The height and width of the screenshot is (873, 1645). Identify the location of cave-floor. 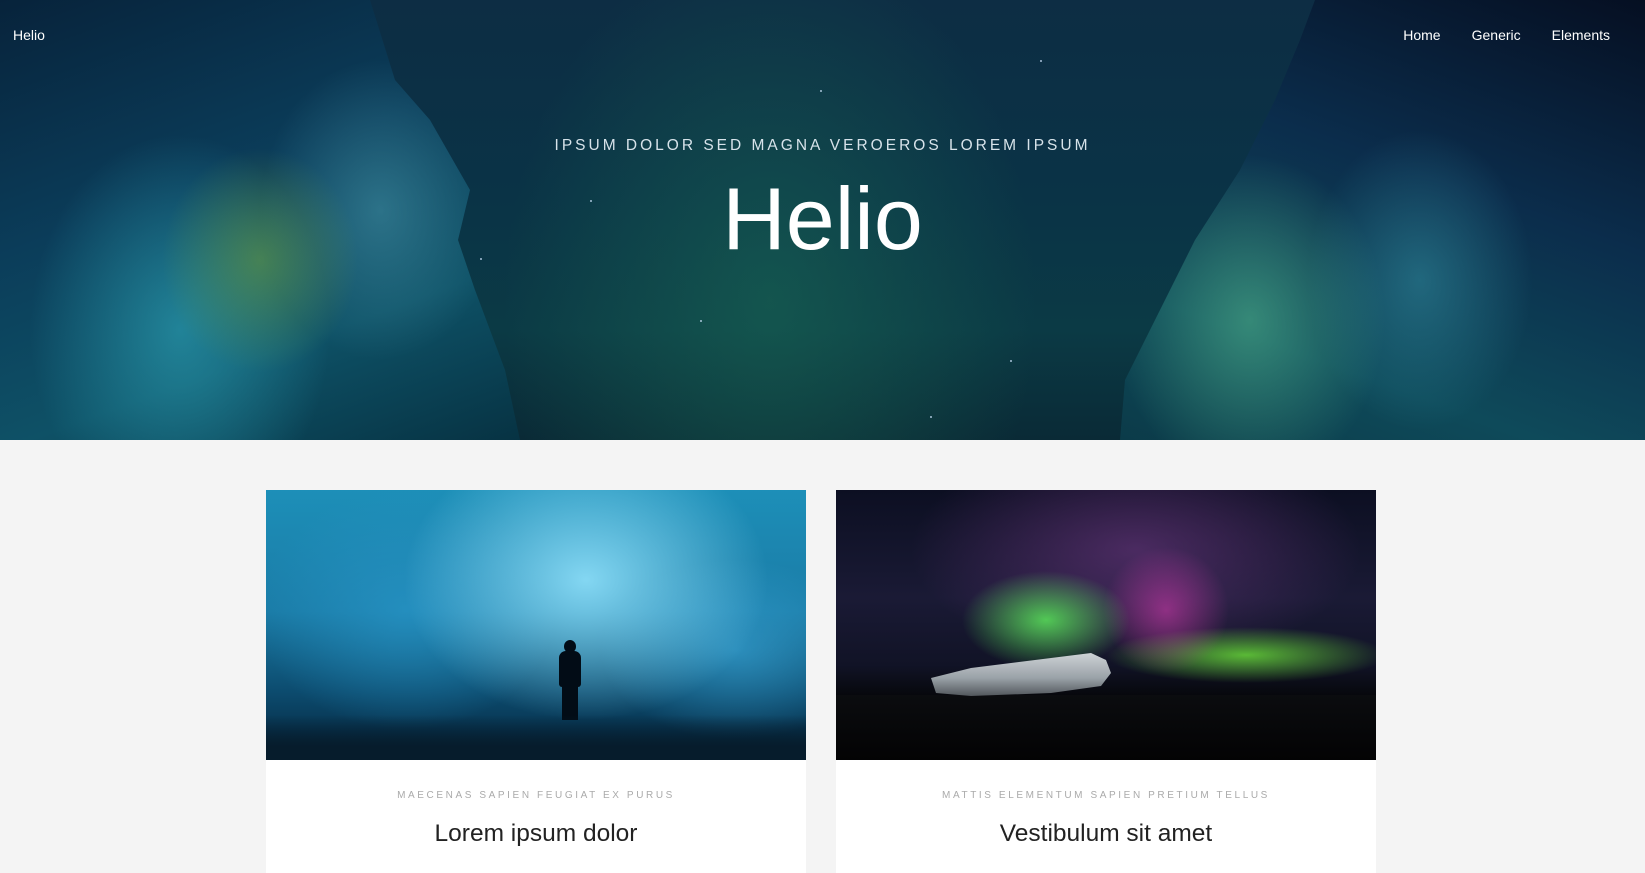
(536, 737).